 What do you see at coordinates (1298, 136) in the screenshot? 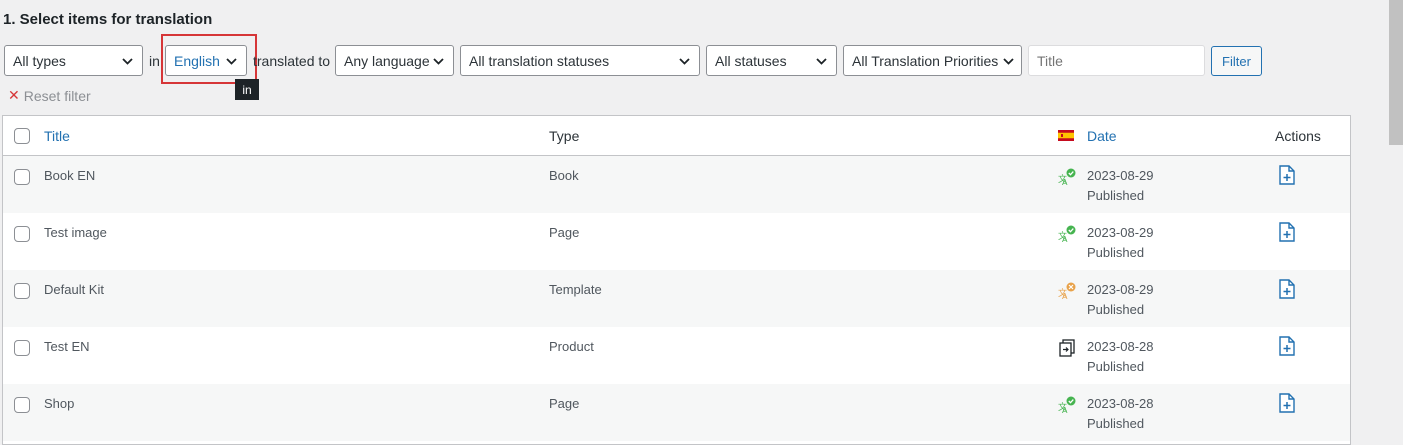
I see `actions-column-header: Actions` at bounding box center [1298, 136].